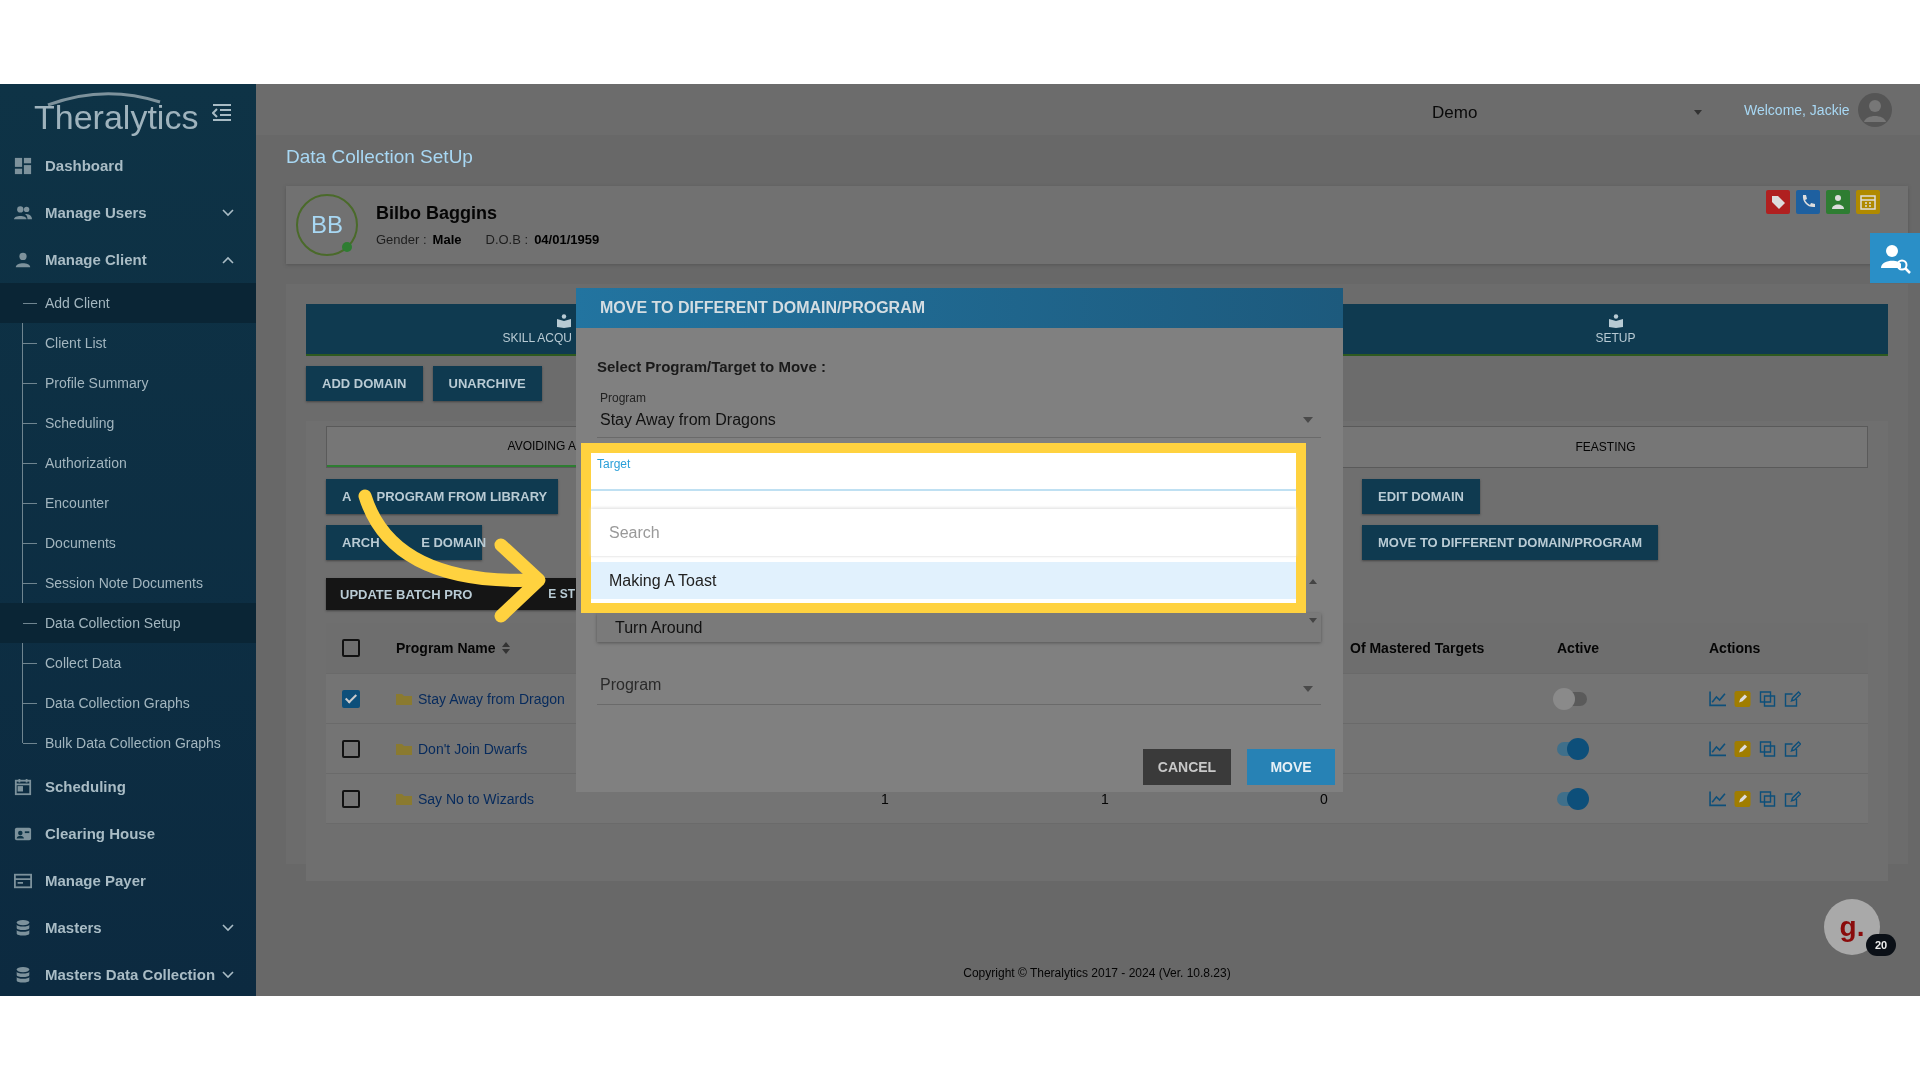 This screenshot has width=1920, height=1080. I want to click on sub-nav-item: Bulk Data Collection Graphs, so click(128, 743).